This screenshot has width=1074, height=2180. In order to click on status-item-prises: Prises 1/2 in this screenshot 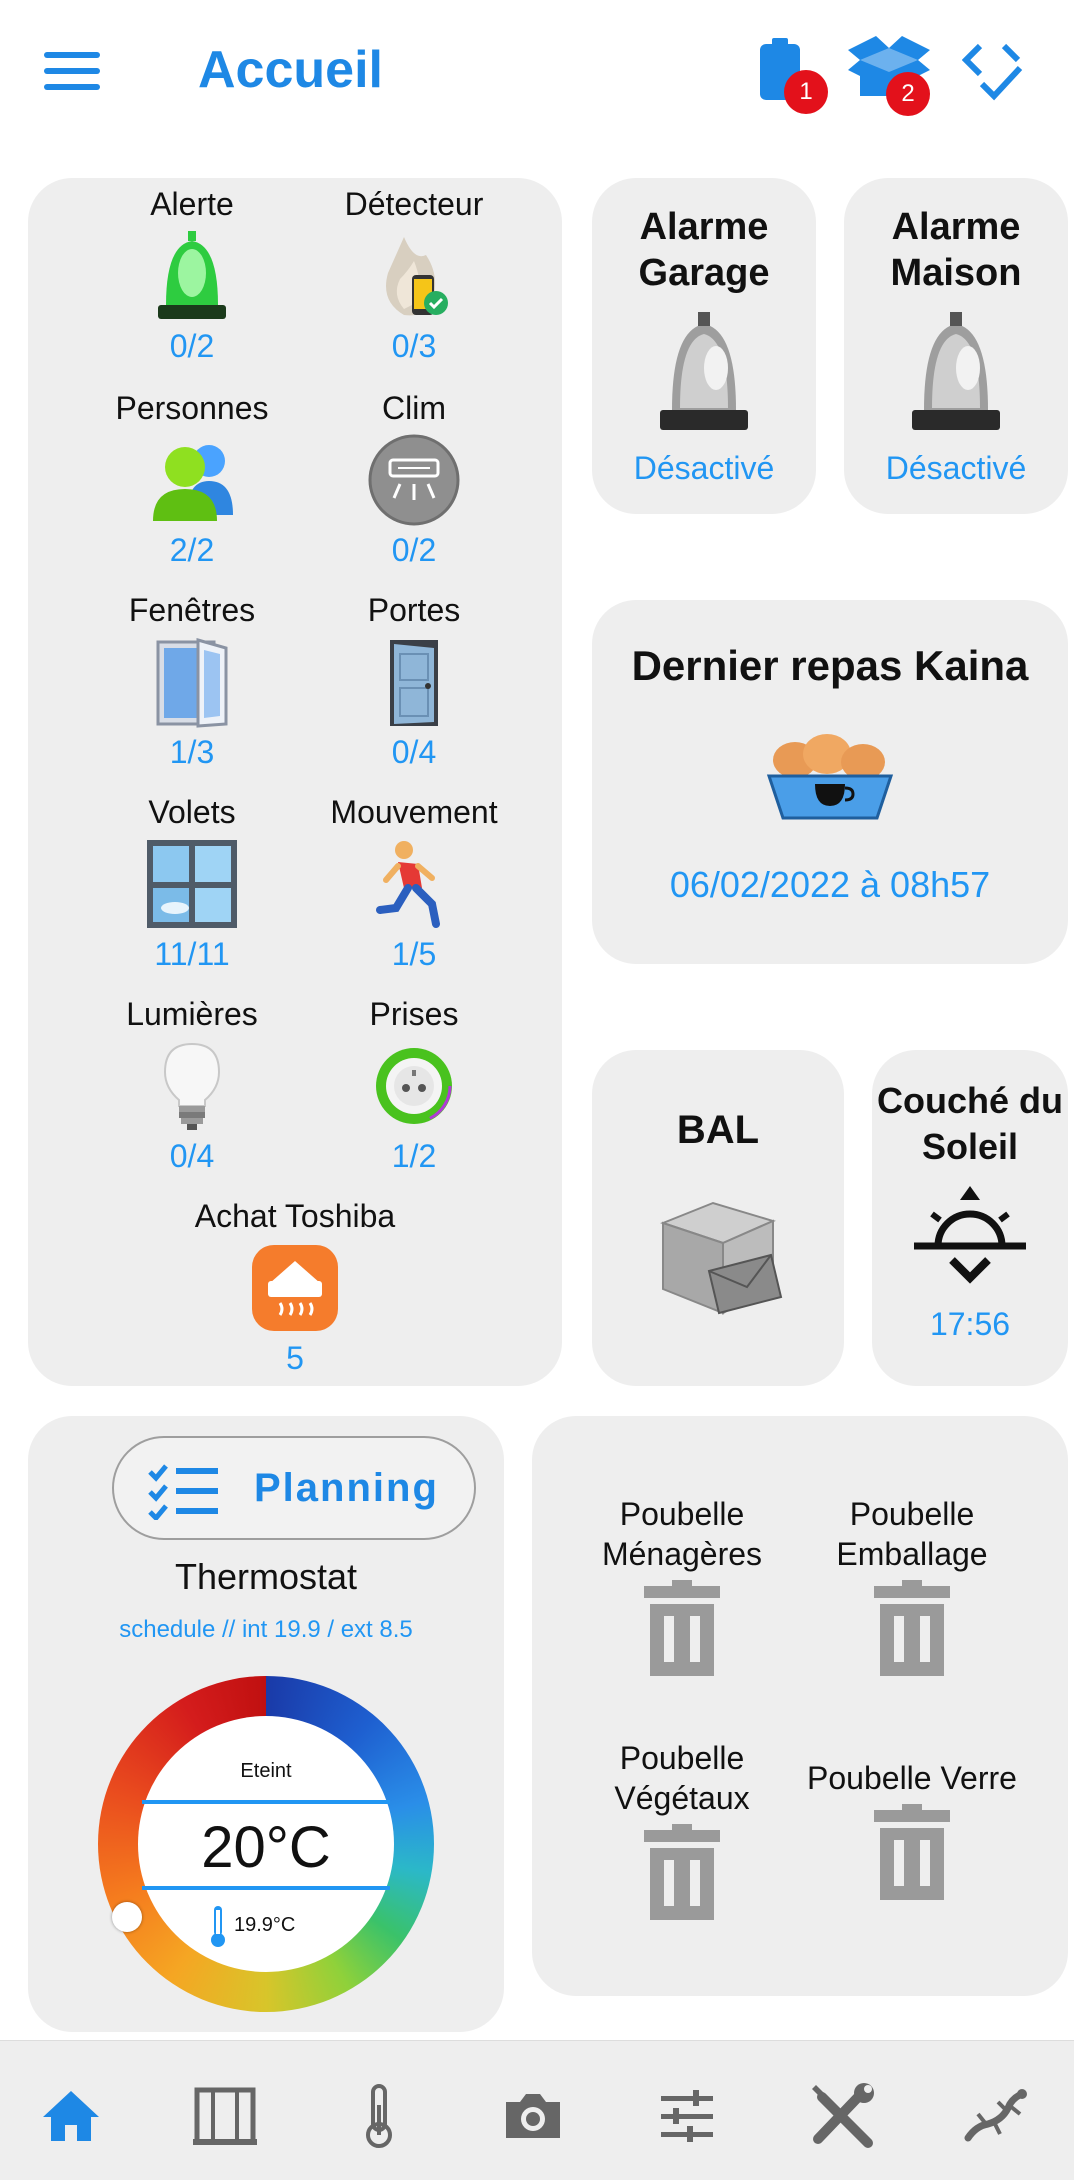, I will do `click(414, 1086)`.